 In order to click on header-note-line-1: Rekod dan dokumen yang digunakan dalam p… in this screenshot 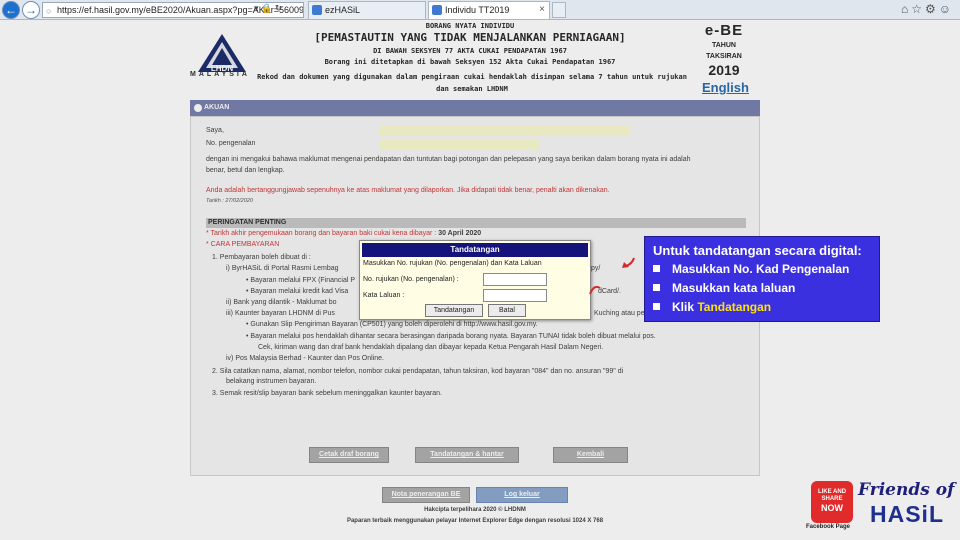, I will do `click(472, 77)`.